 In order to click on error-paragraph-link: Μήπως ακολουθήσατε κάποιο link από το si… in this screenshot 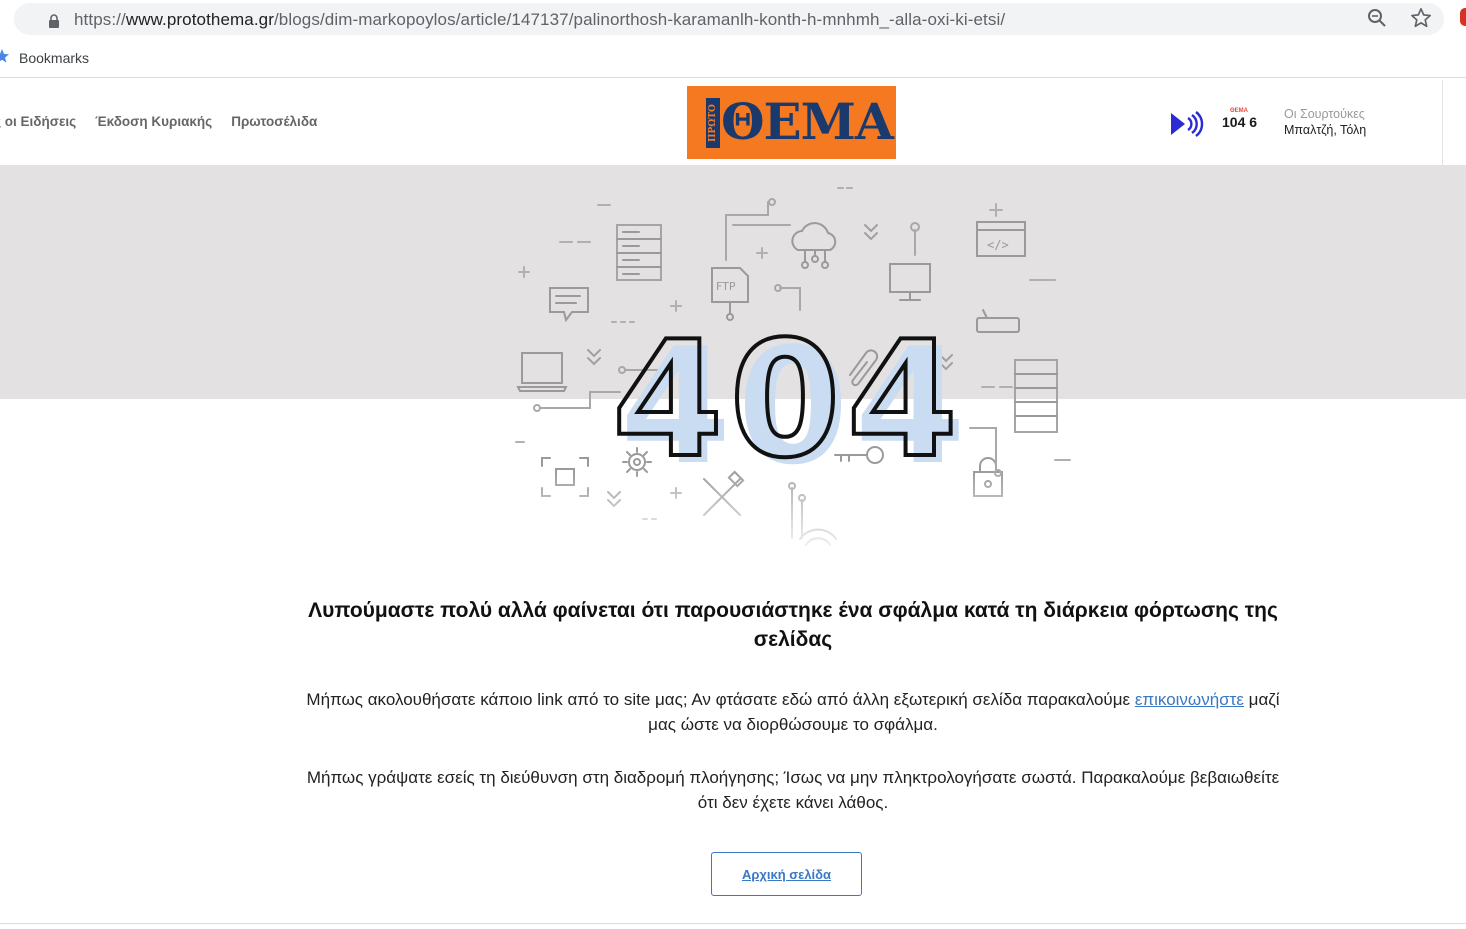, I will do `click(793, 712)`.